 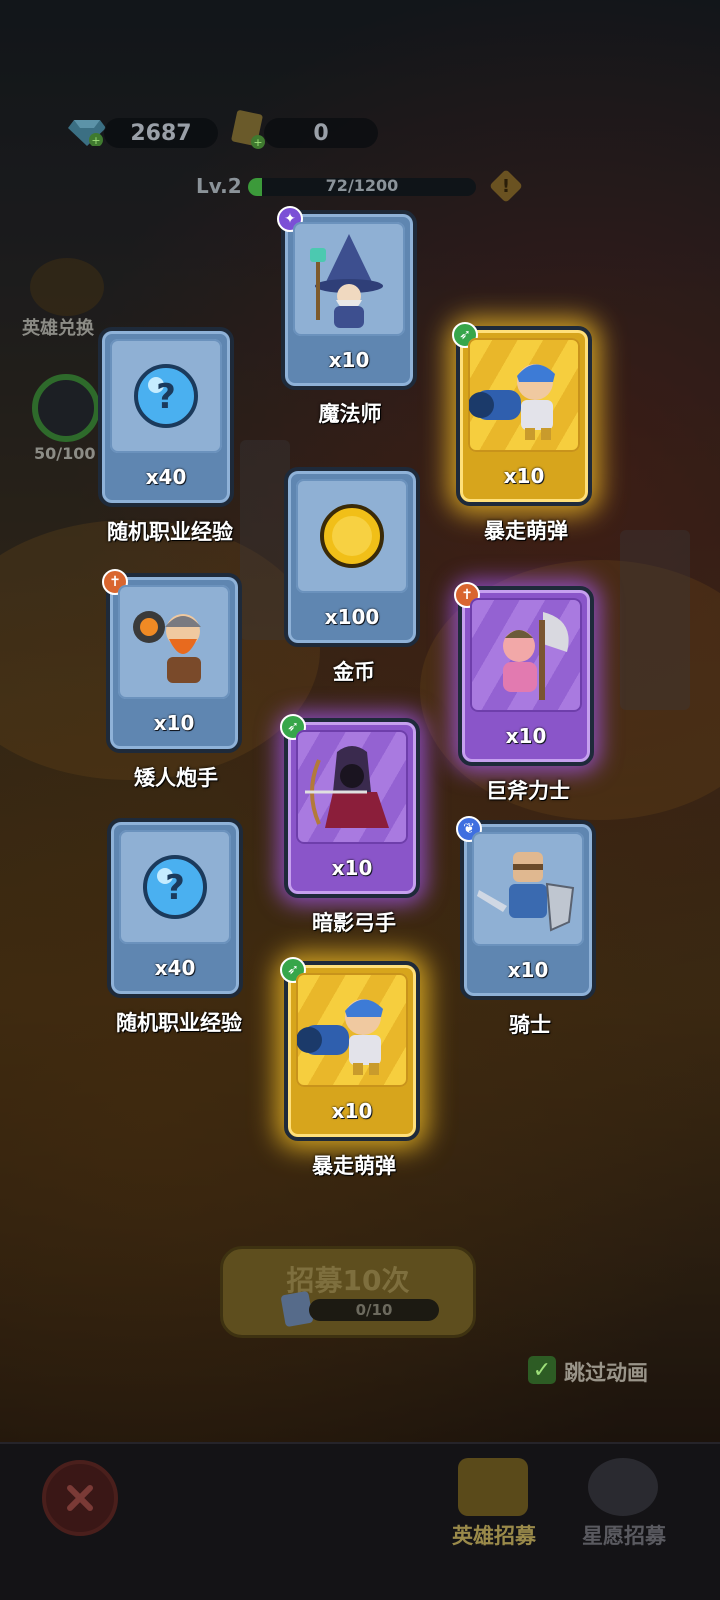 I want to click on close-icon, so click(x=80, y=1498).